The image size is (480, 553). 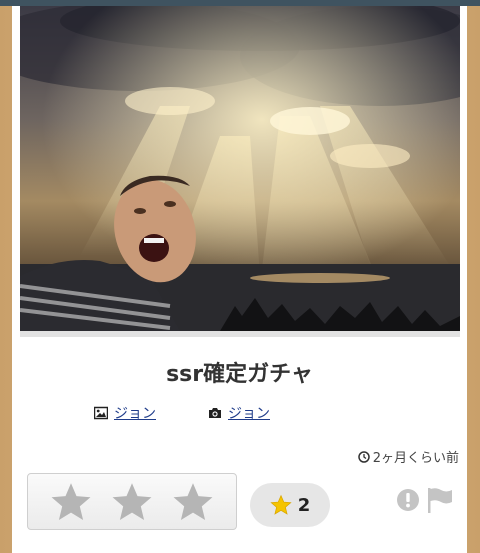 I want to click on image-author-link: ジョン, so click(x=135, y=413).